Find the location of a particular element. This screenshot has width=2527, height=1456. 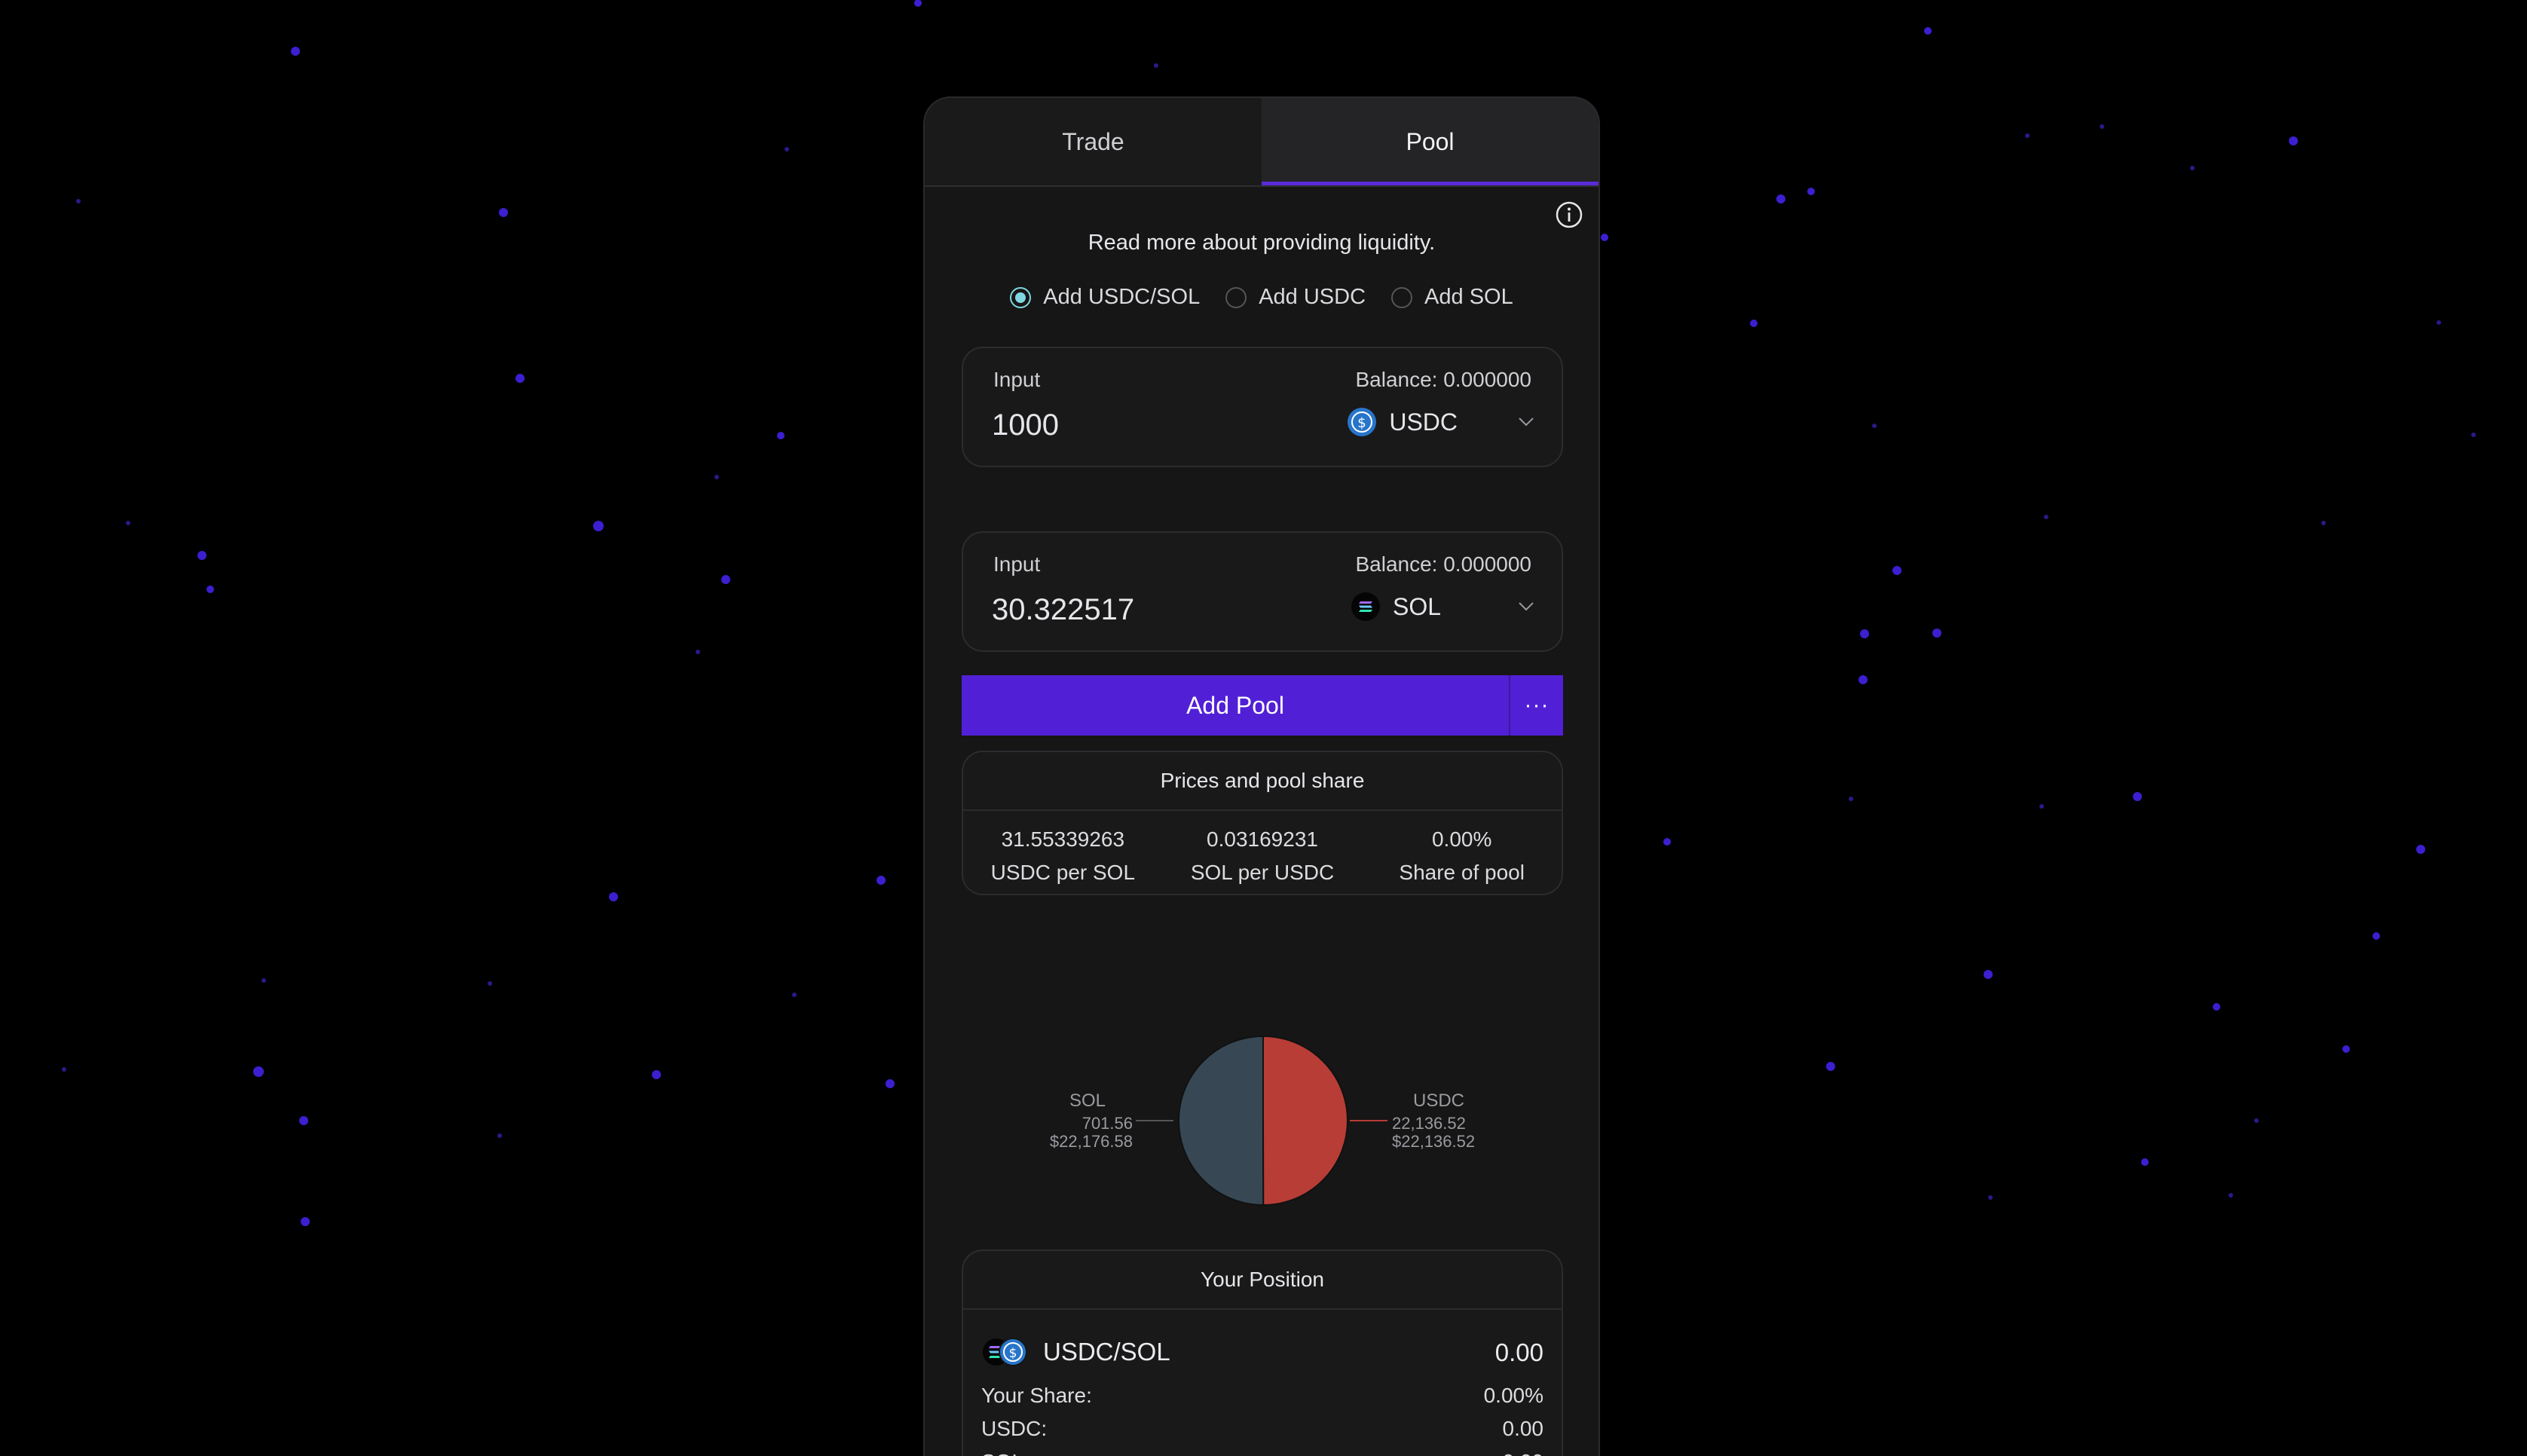

price-usdc-per-sol: 31.55339263 USDC per SOL is located at coordinates (1063, 856).